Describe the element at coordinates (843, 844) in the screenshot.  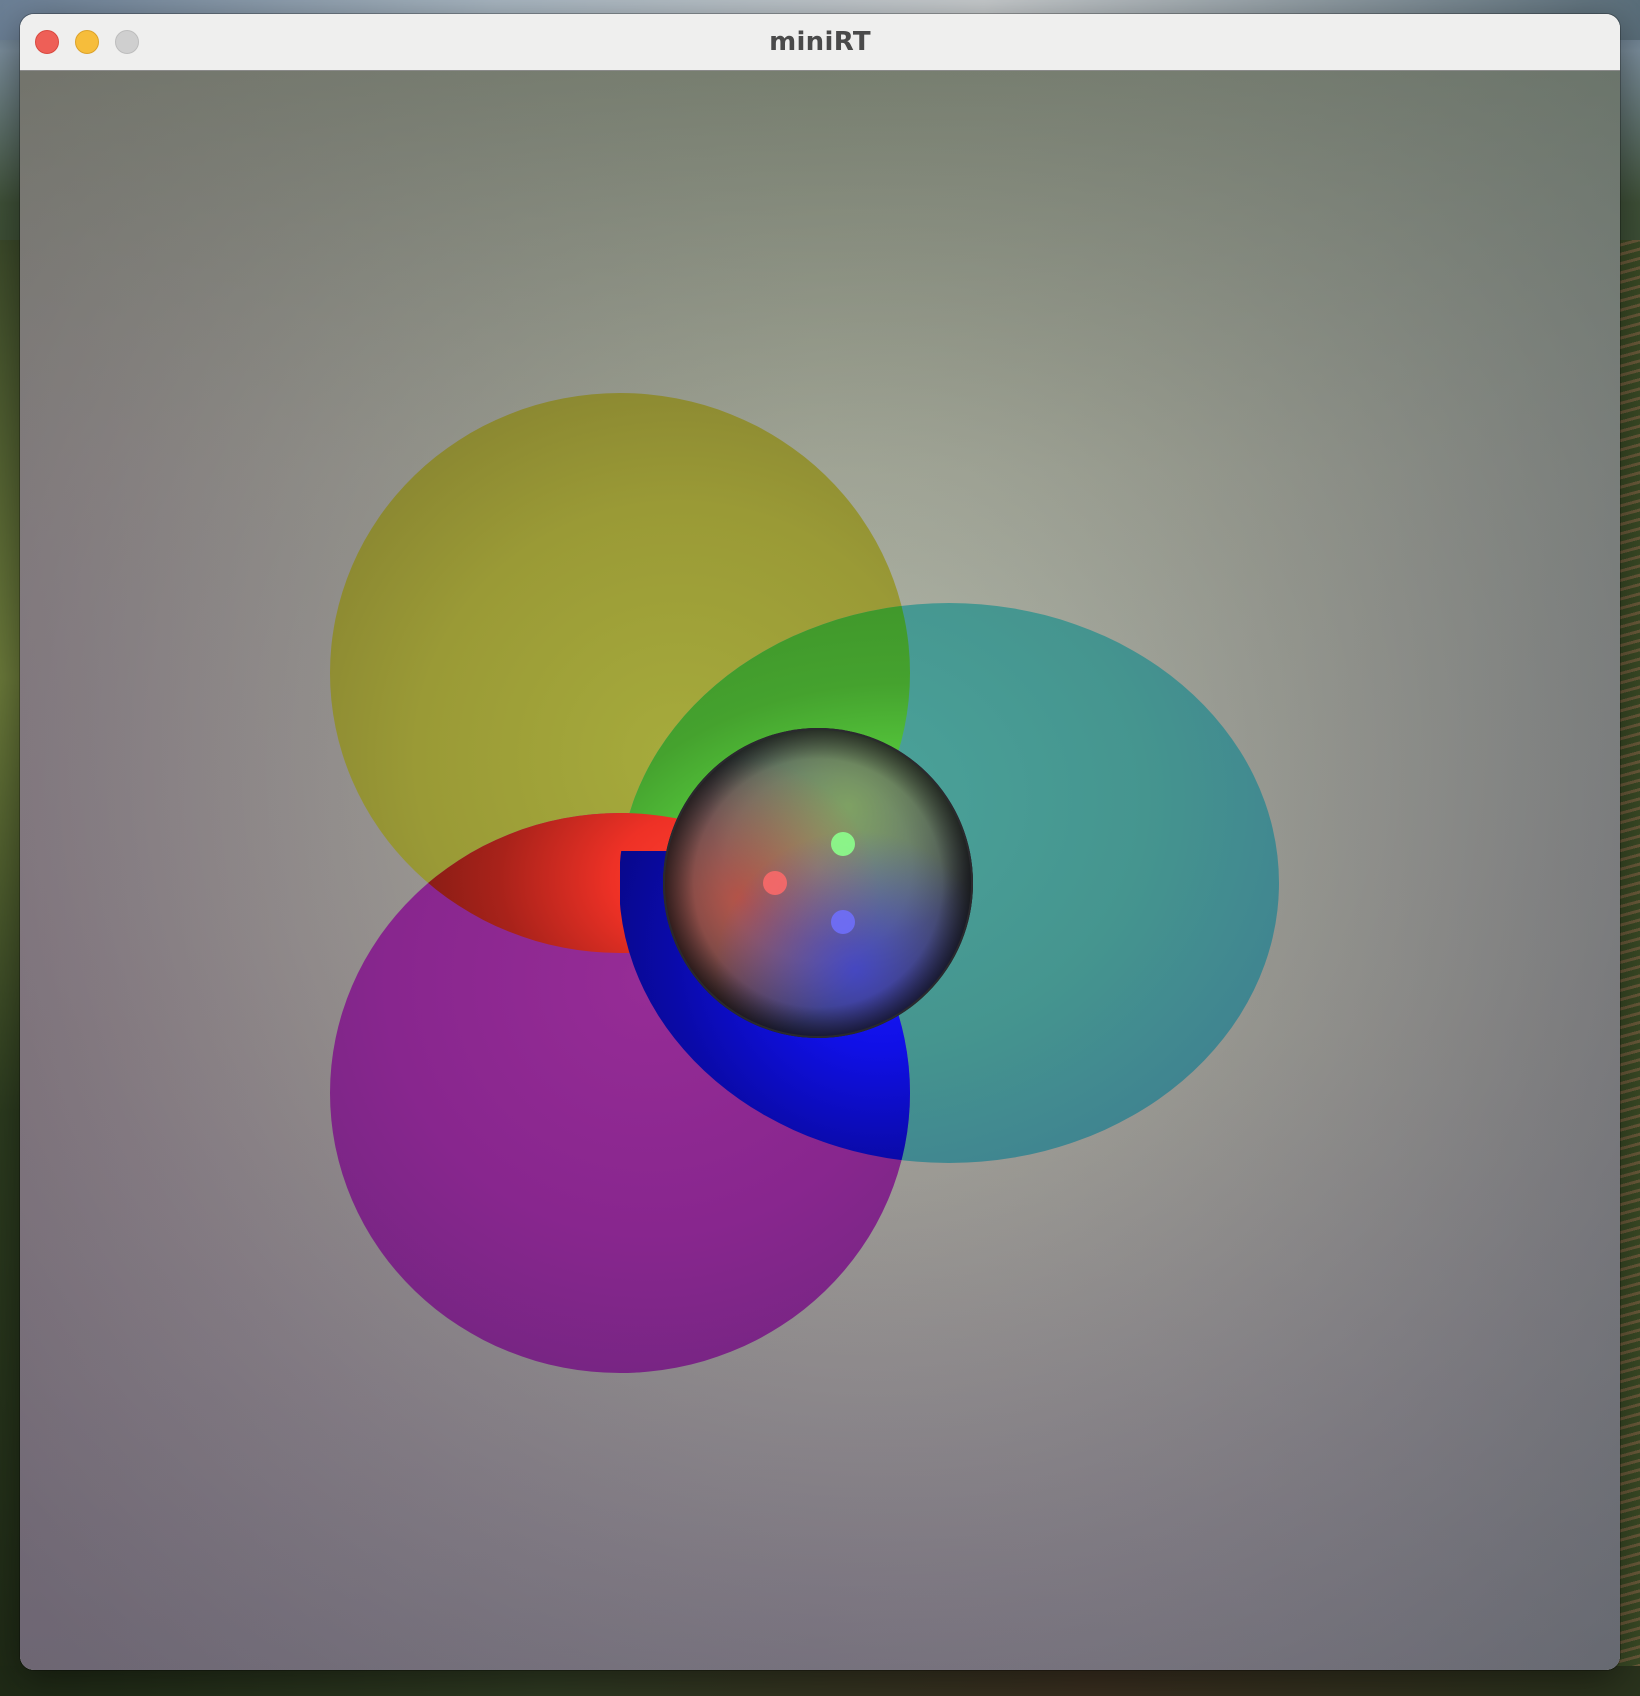
I see `green-light` at that location.